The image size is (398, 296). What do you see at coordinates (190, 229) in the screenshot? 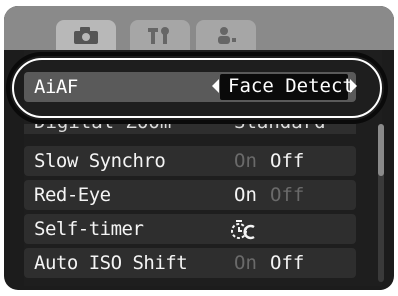
I see `menu-row-self-timer: Self-timer` at bounding box center [190, 229].